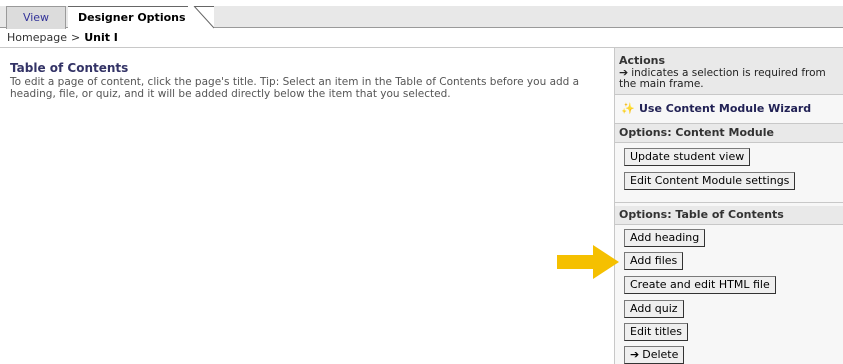  Describe the element at coordinates (729, 215) in the screenshot. I see `table-of-contents-heading: Options: Table of Contents` at that location.